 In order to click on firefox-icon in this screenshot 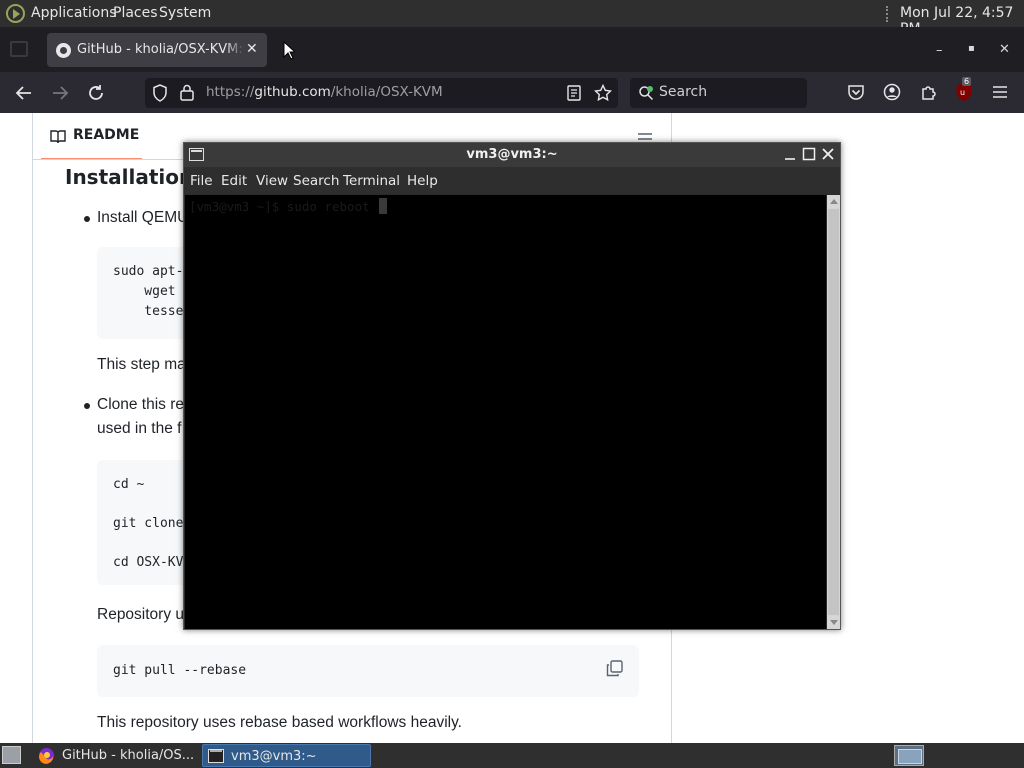, I will do `click(46, 756)`.